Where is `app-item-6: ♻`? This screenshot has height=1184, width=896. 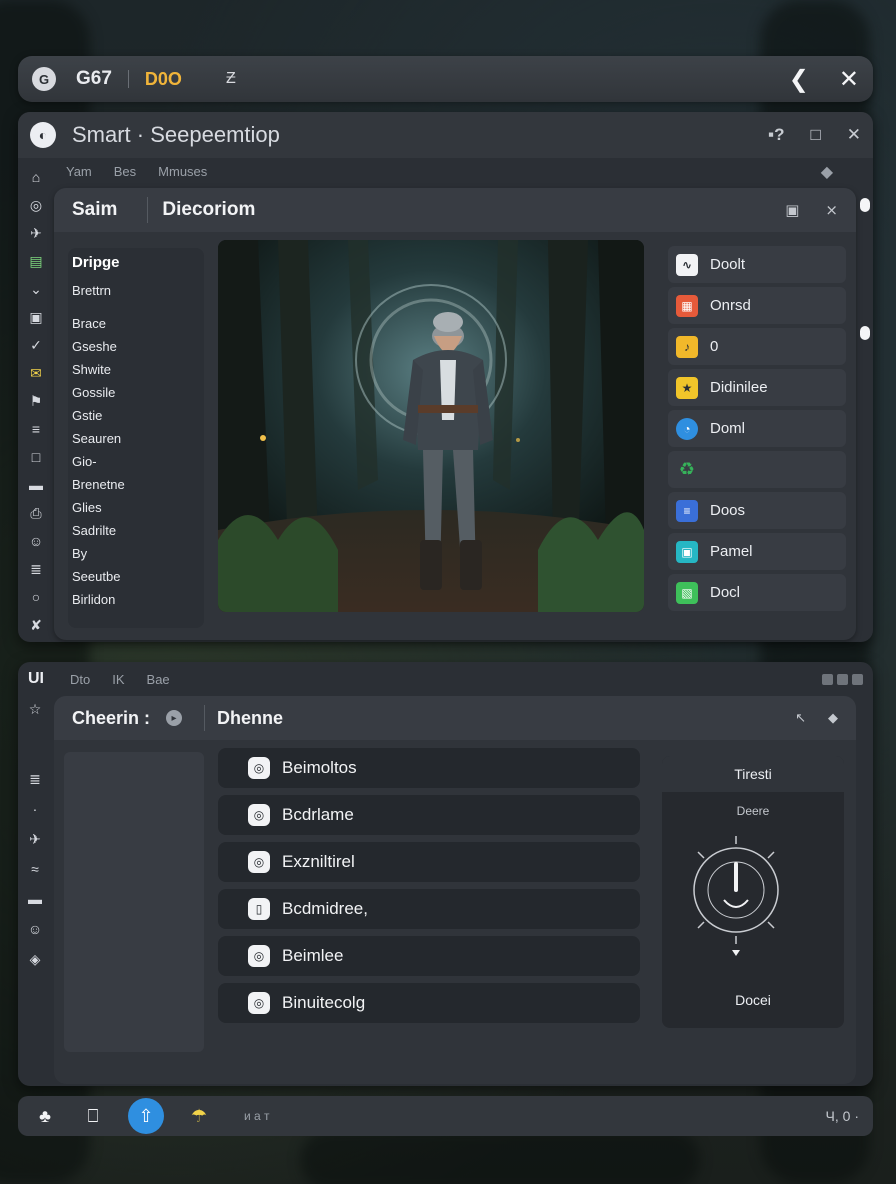 app-item-6: ♻ is located at coordinates (757, 469).